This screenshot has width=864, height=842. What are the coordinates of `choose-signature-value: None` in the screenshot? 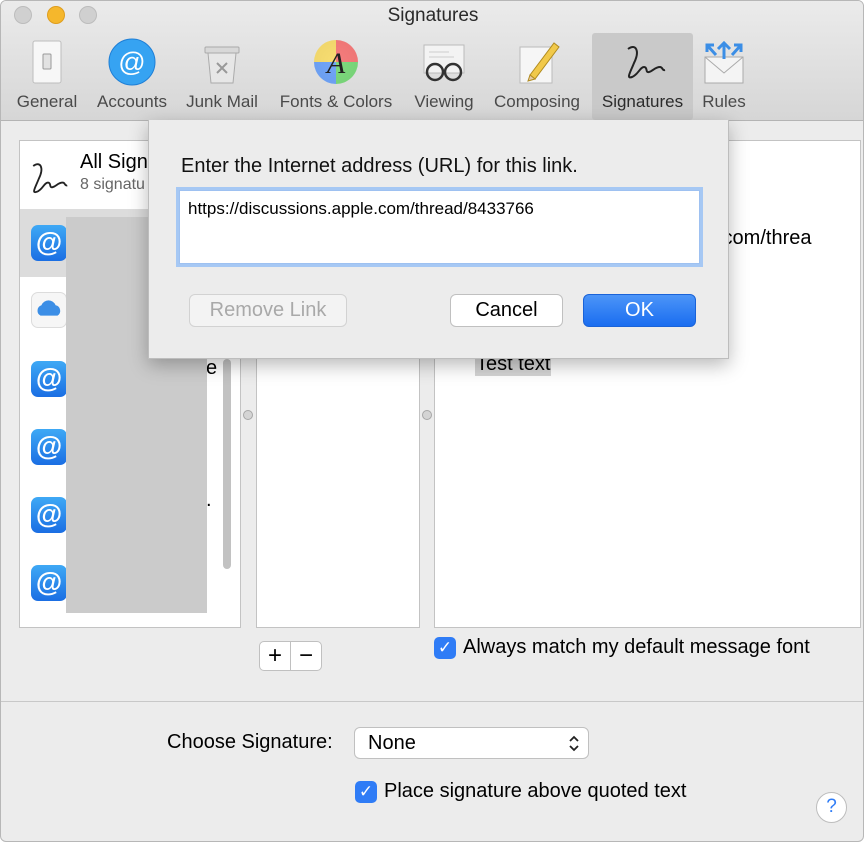 It's located at (392, 743).